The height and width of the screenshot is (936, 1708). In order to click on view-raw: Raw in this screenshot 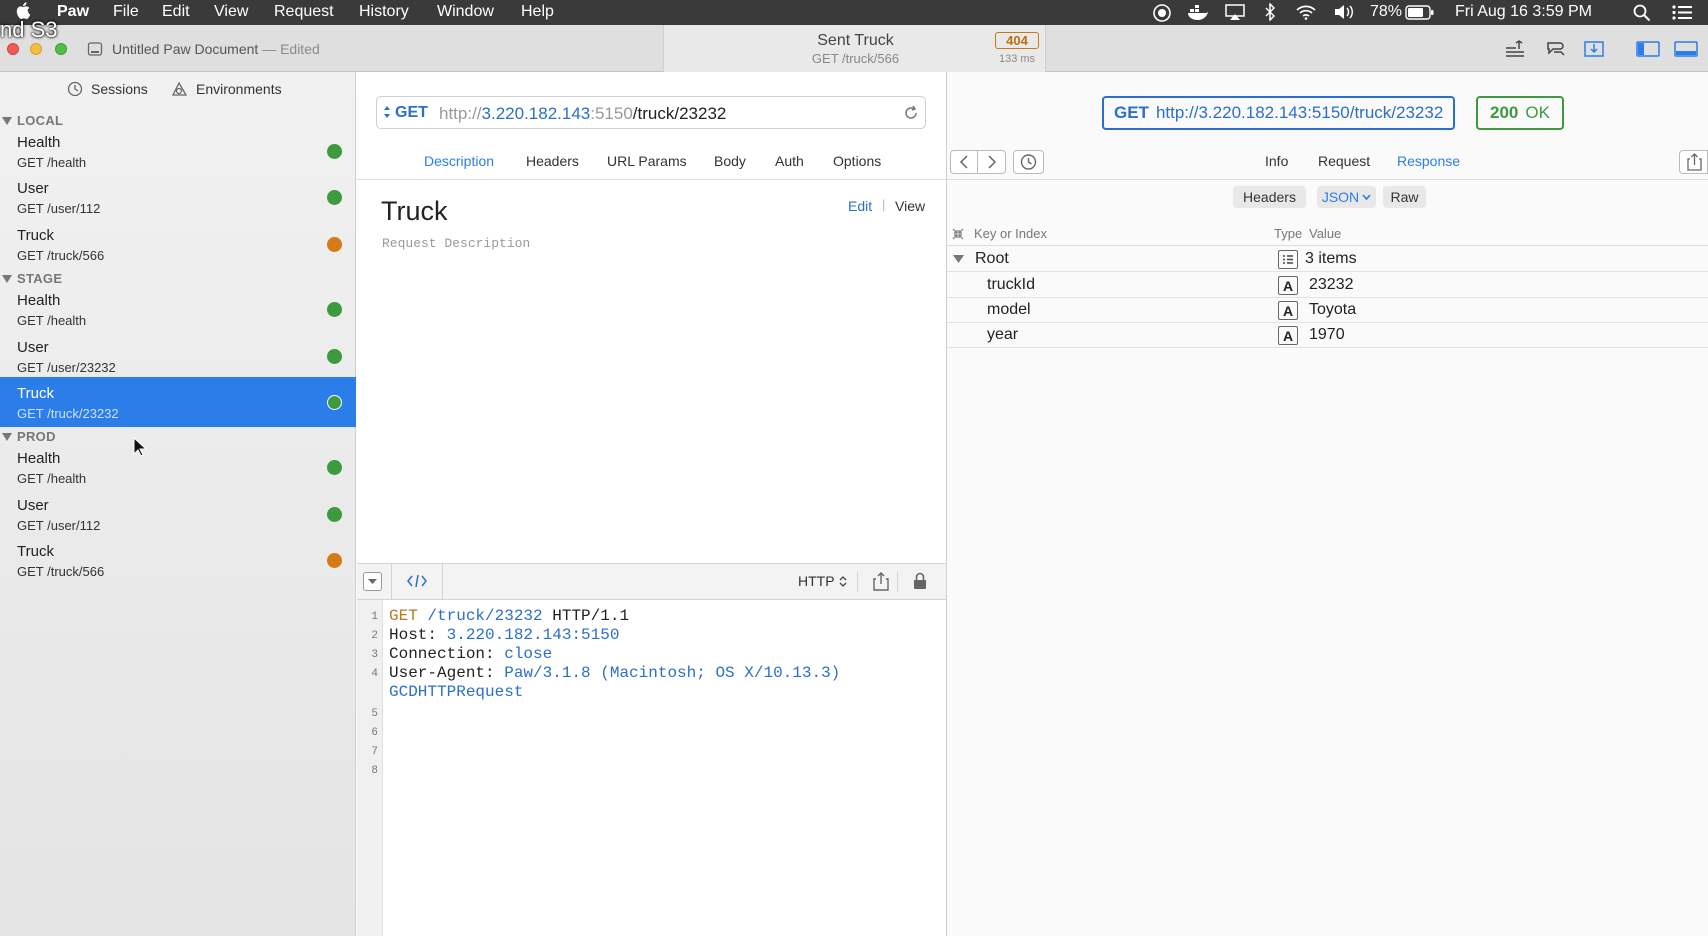, I will do `click(1404, 197)`.